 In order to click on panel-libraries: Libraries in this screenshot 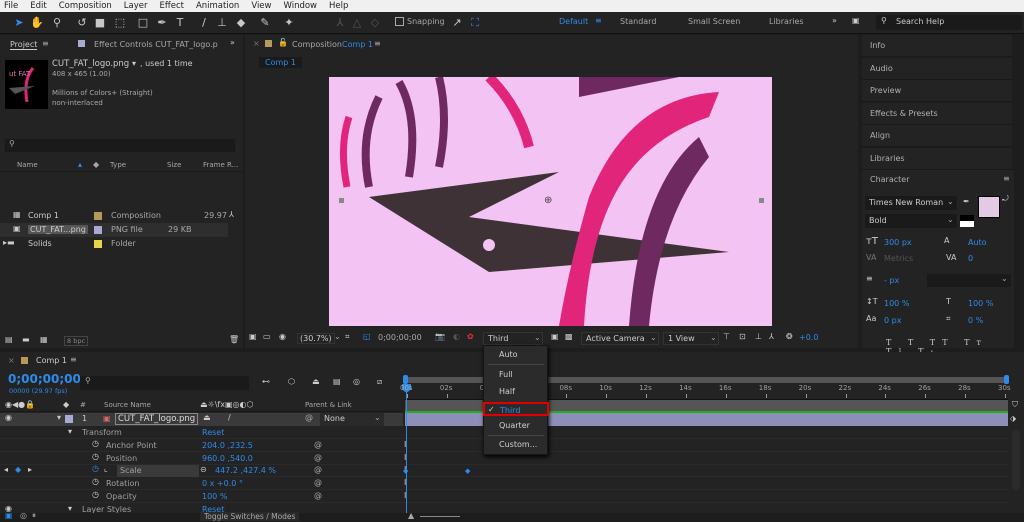, I will do `click(937, 158)`.